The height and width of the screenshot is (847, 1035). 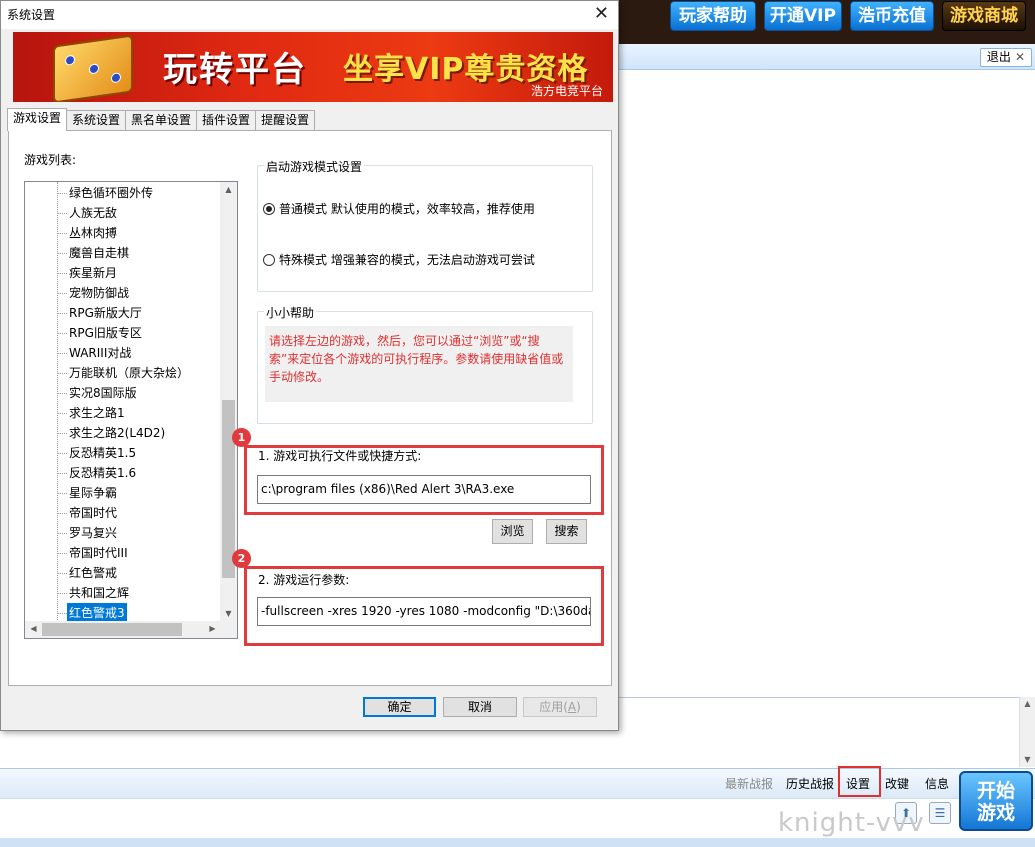 What do you see at coordinates (826, 733) in the screenshot?
I see `chat-area` at bounding box center [826, 733].